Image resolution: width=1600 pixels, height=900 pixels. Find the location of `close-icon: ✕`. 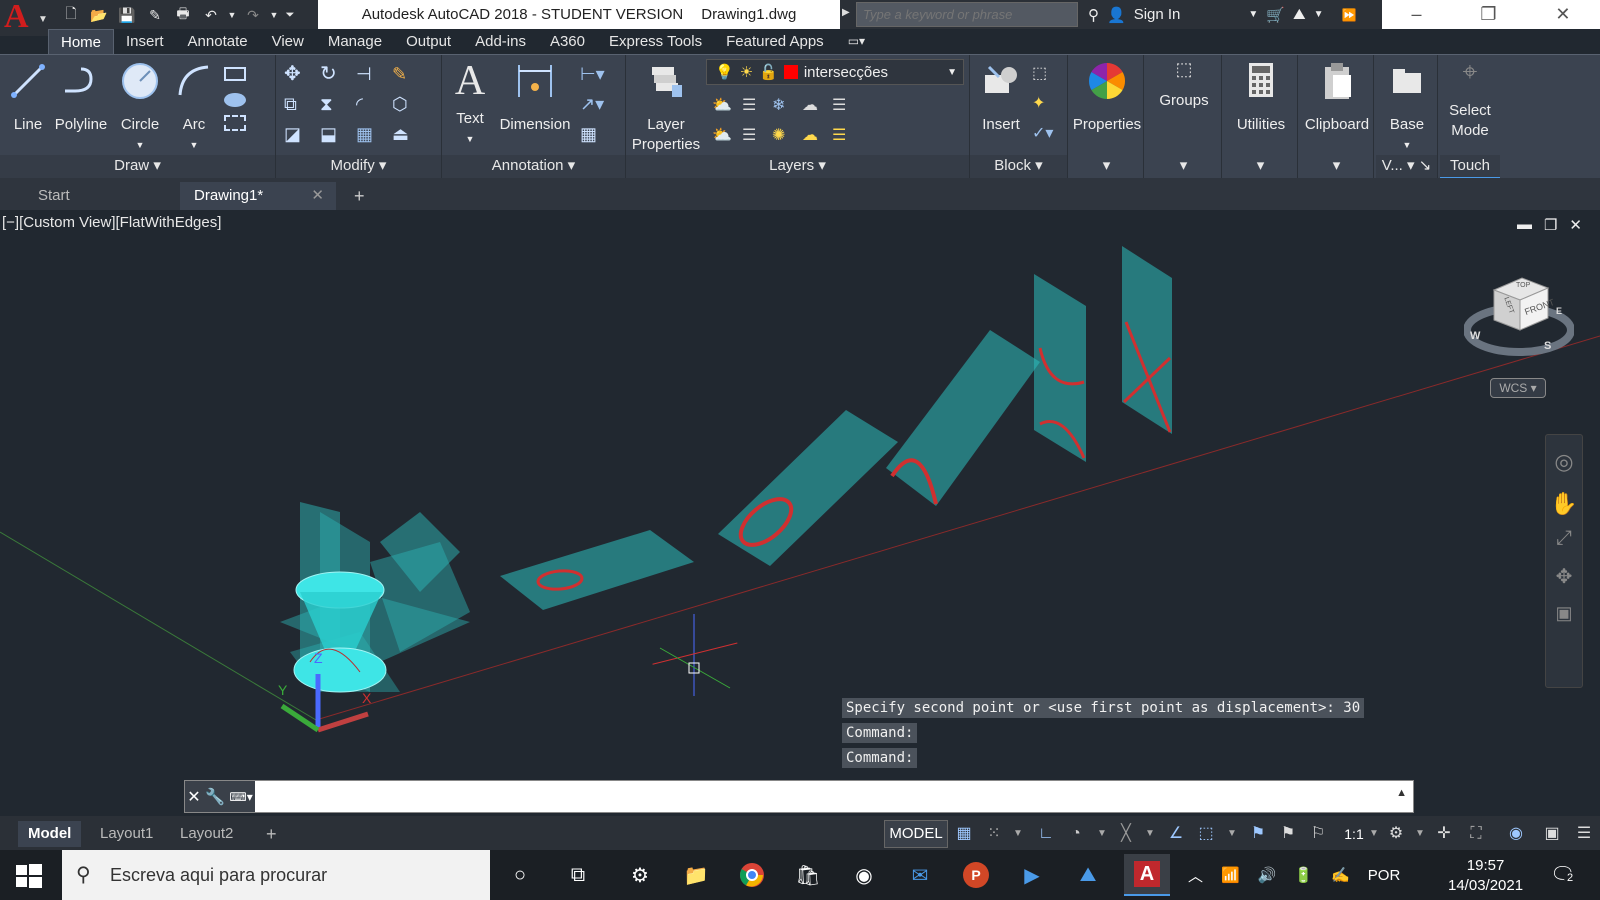

close-icon: ✕ is located at coordinates (1562, 14).